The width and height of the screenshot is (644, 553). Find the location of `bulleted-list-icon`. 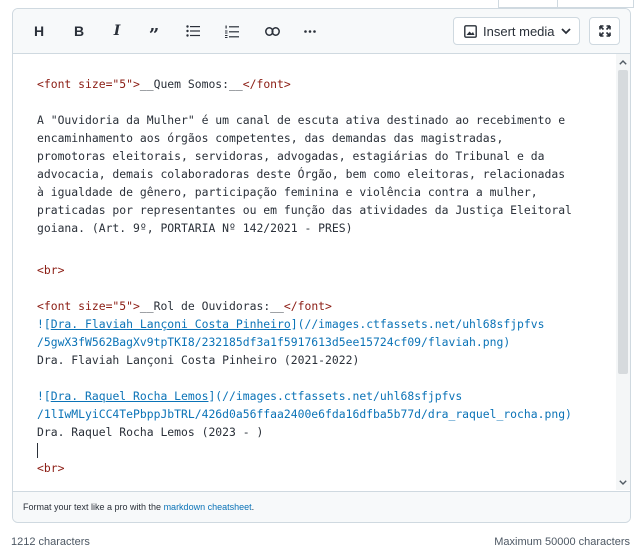

bulleted-list-icon is located at coordinates (193, 31).